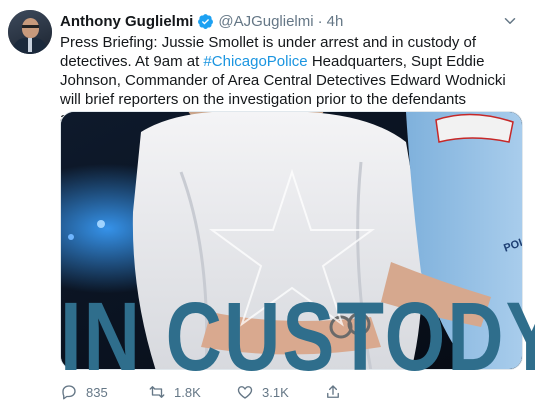 The image size is (535, 411). What do you see at coordinates (30, 32) in the screenshot?
I see `author-avatar` at bounding box center [30, 32].